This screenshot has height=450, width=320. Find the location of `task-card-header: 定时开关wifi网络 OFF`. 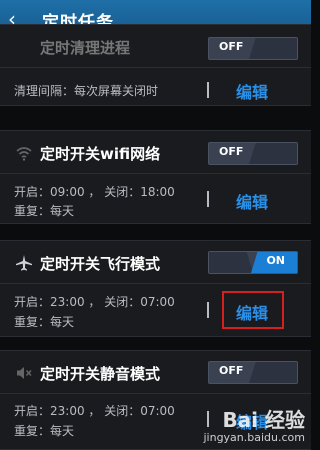

task-card-header: 定时开关wifi网络 OFF is located at coordinates (155, 152).